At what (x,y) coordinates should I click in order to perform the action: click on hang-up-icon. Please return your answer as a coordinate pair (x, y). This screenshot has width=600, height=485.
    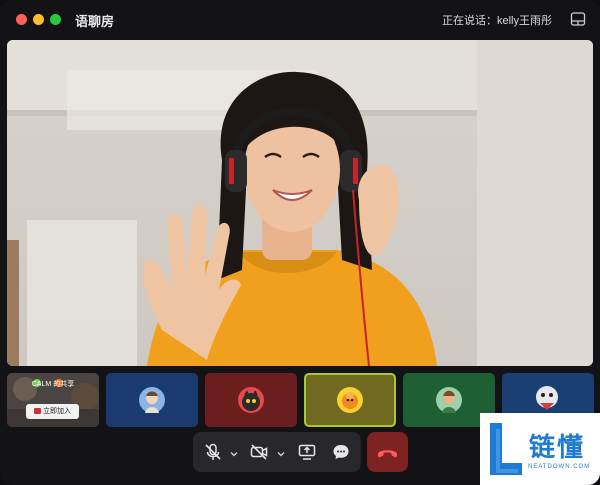
    Looking at the image, I should click on (387, 454).